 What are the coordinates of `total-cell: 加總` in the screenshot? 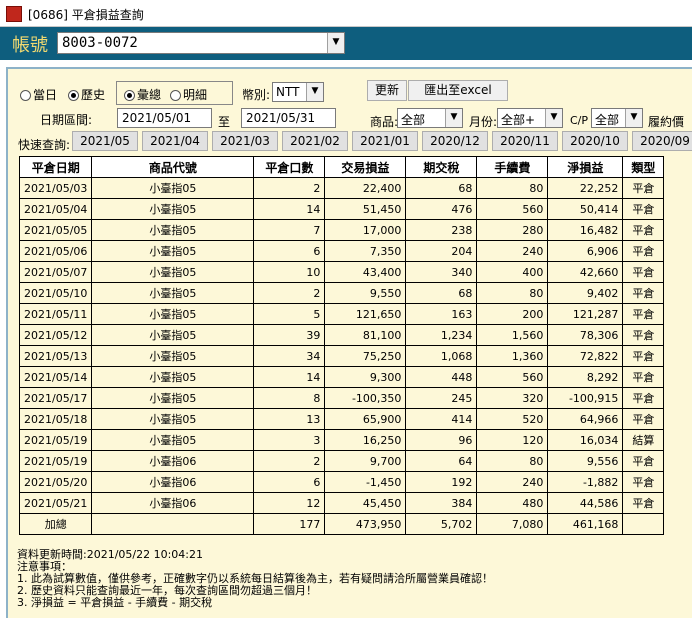 It's located at (55, 524).